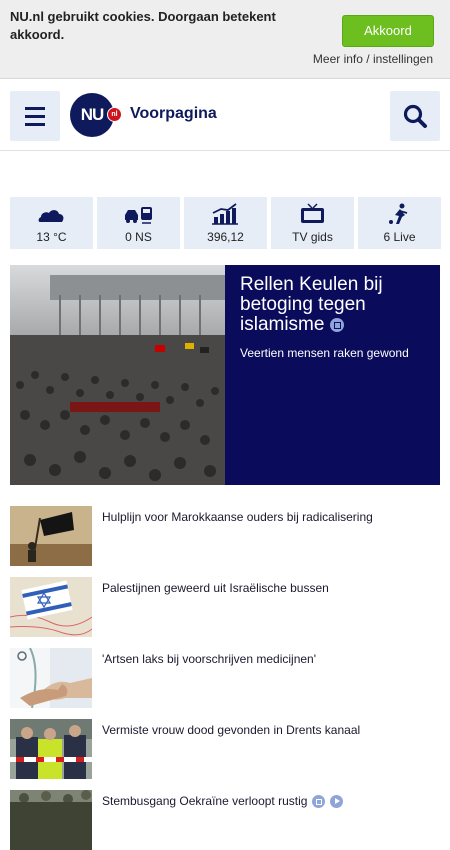 The width and height of the screenshot is (450, 850). What do you see at coordinates (117, 375) in the screenshot?
I see `hero-image` at bounding box center [117, 375].